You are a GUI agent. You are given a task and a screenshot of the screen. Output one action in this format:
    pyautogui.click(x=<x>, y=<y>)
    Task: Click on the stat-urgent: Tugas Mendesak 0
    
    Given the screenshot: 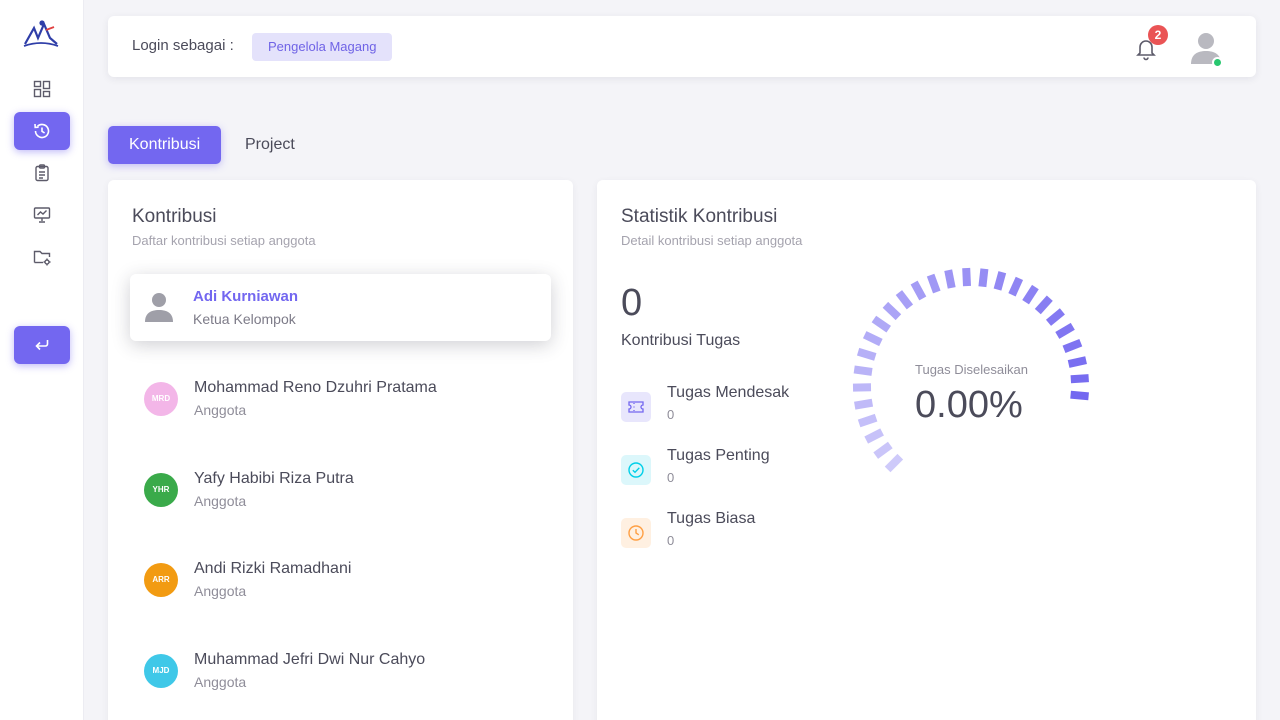 What is the action you would take?
    pyautogui.click(x=721, y=409)
    